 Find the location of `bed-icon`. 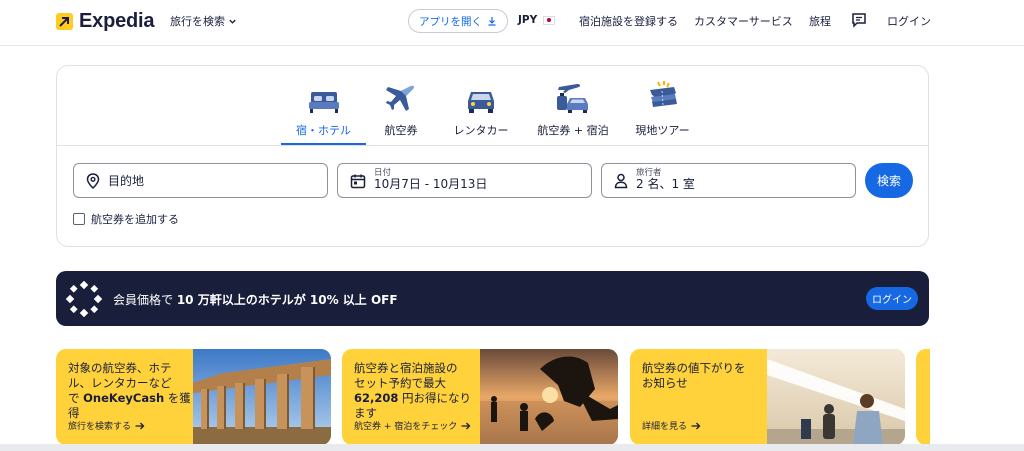

bed-icon is located at coordinates (323, 102).